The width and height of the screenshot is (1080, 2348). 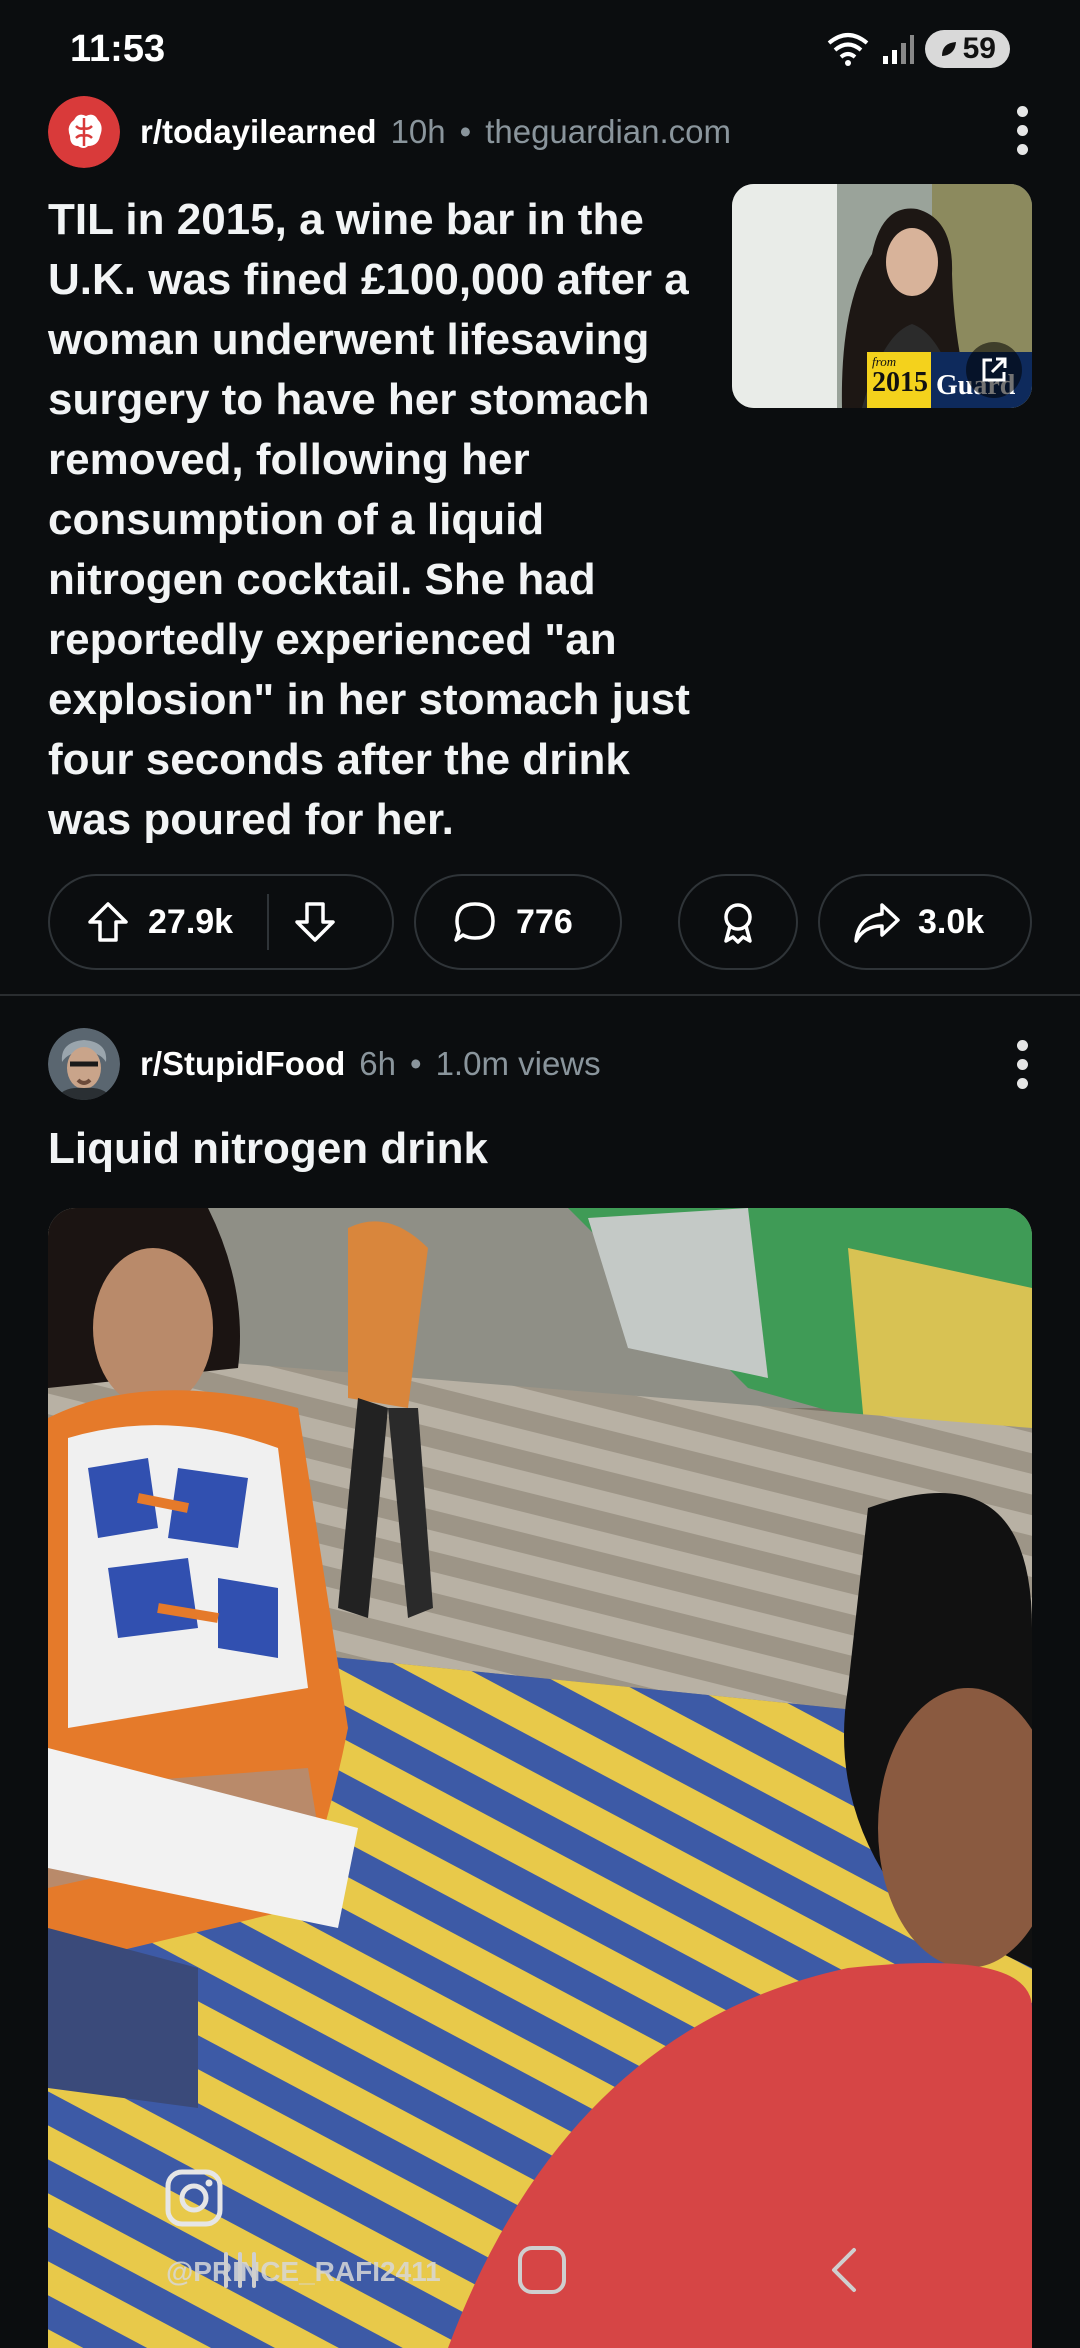 What do you see at coordinates (378, 1063) in the screenshot?
I see `post-age: 6h` at bounding box center [378, 1063].